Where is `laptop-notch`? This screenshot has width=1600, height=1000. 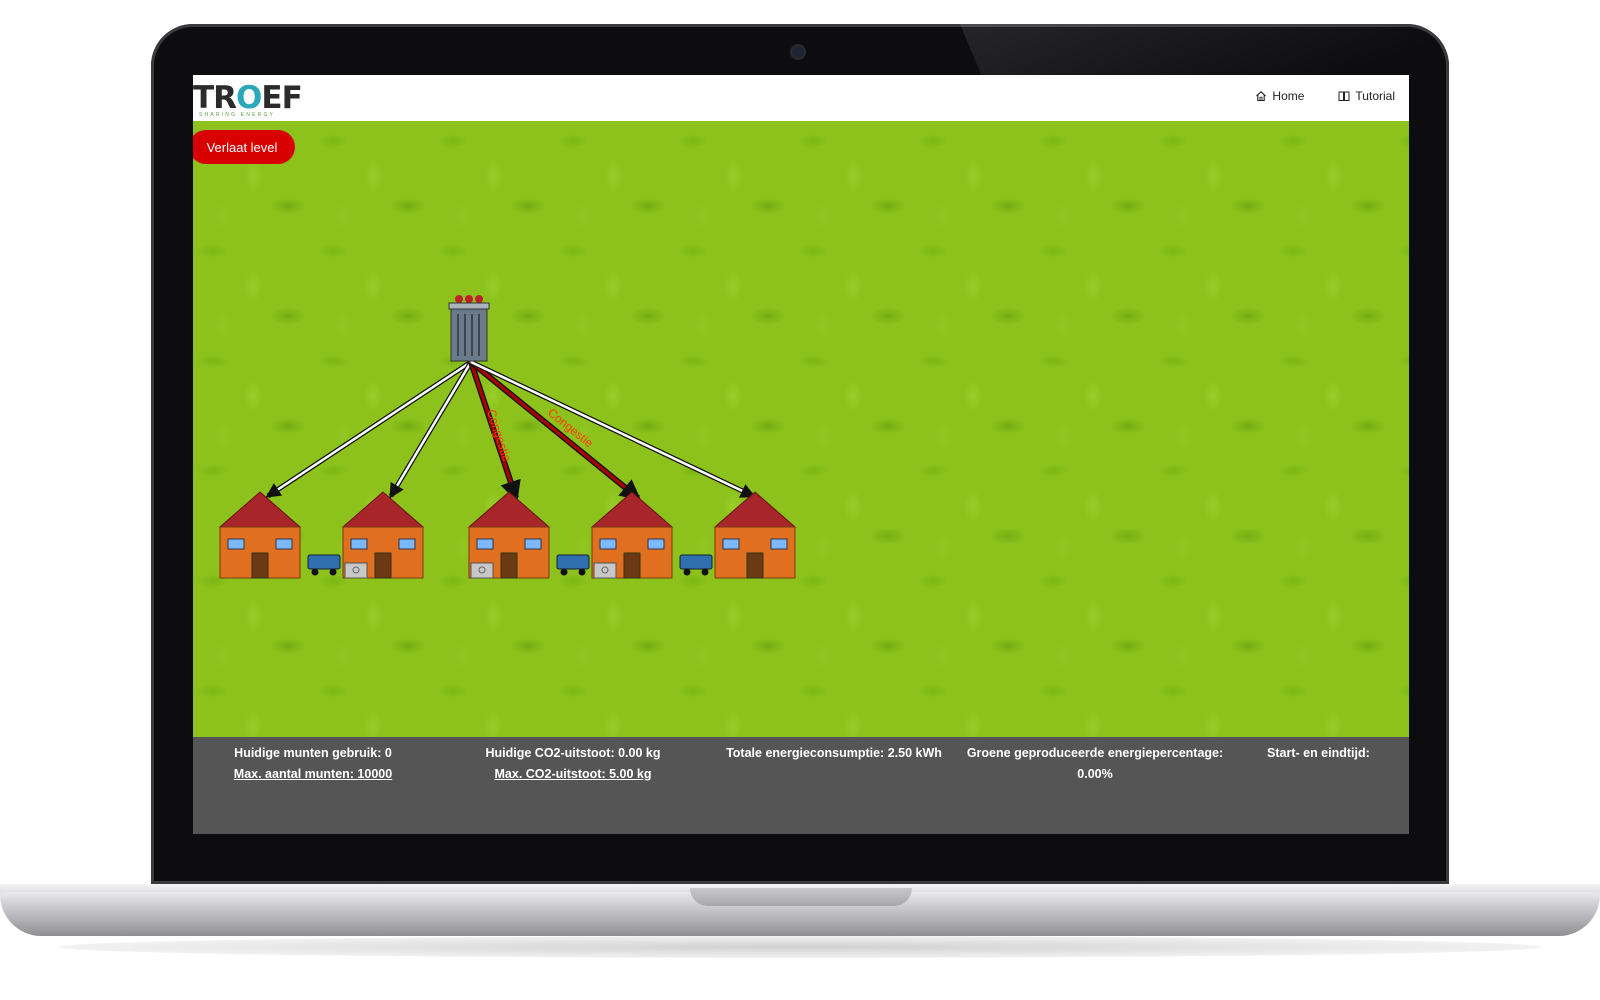
laptop-notch is located at coordinates (801, 897).